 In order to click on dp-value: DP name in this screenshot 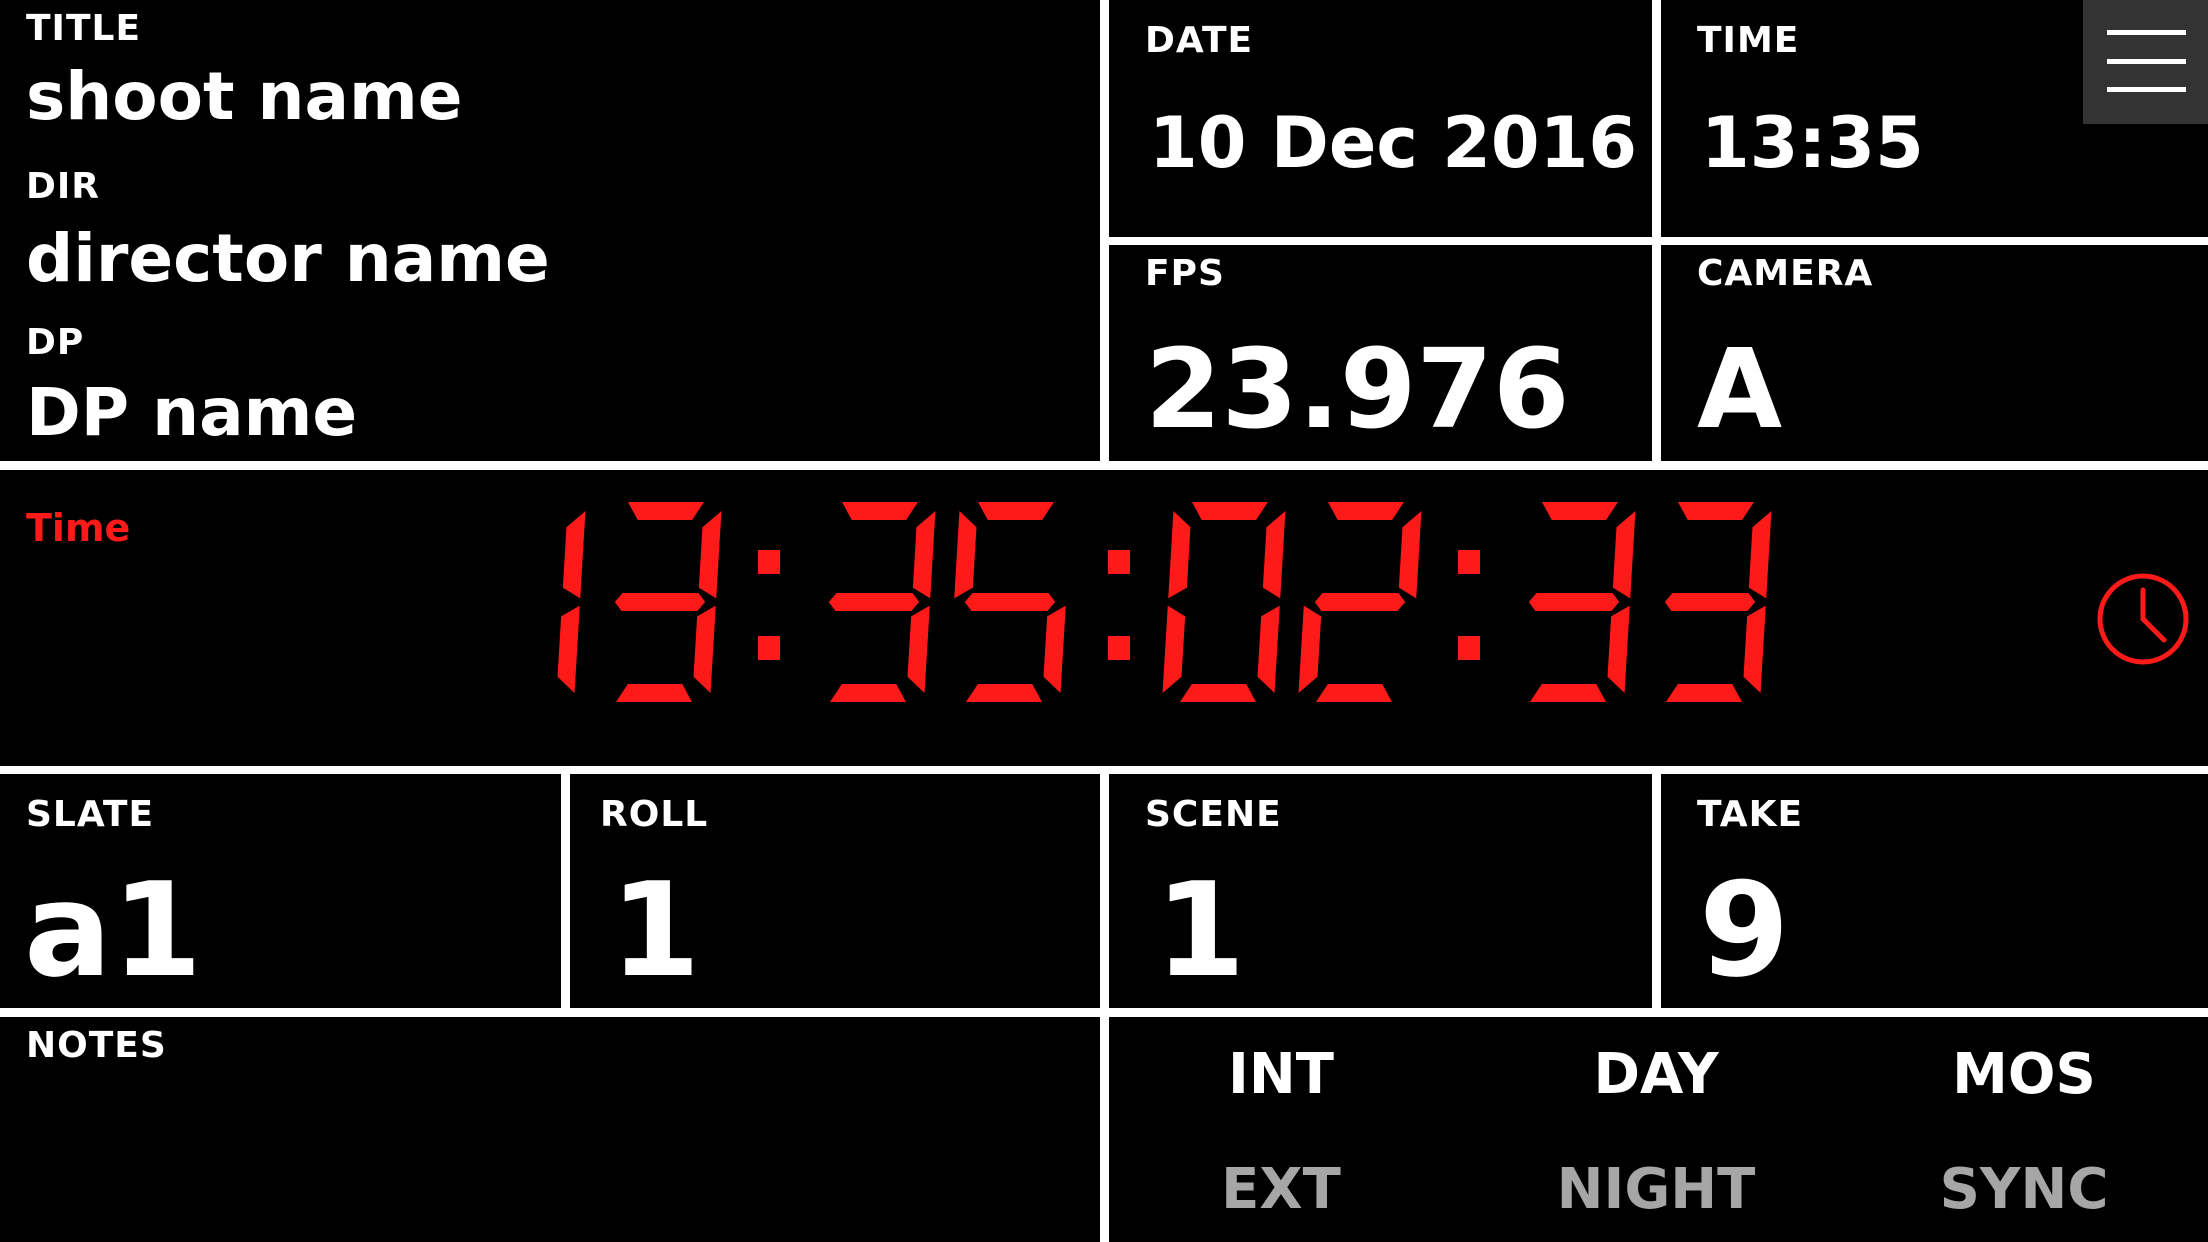, I will do `click(191, 412)`.